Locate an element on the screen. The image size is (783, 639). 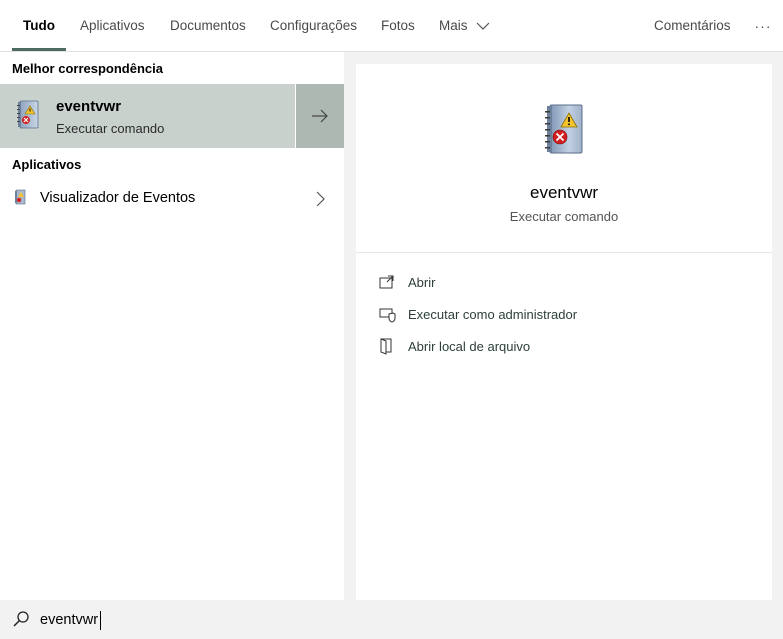
run-as-admin-button: Executar como administrador is located at coordinates (477, 314).